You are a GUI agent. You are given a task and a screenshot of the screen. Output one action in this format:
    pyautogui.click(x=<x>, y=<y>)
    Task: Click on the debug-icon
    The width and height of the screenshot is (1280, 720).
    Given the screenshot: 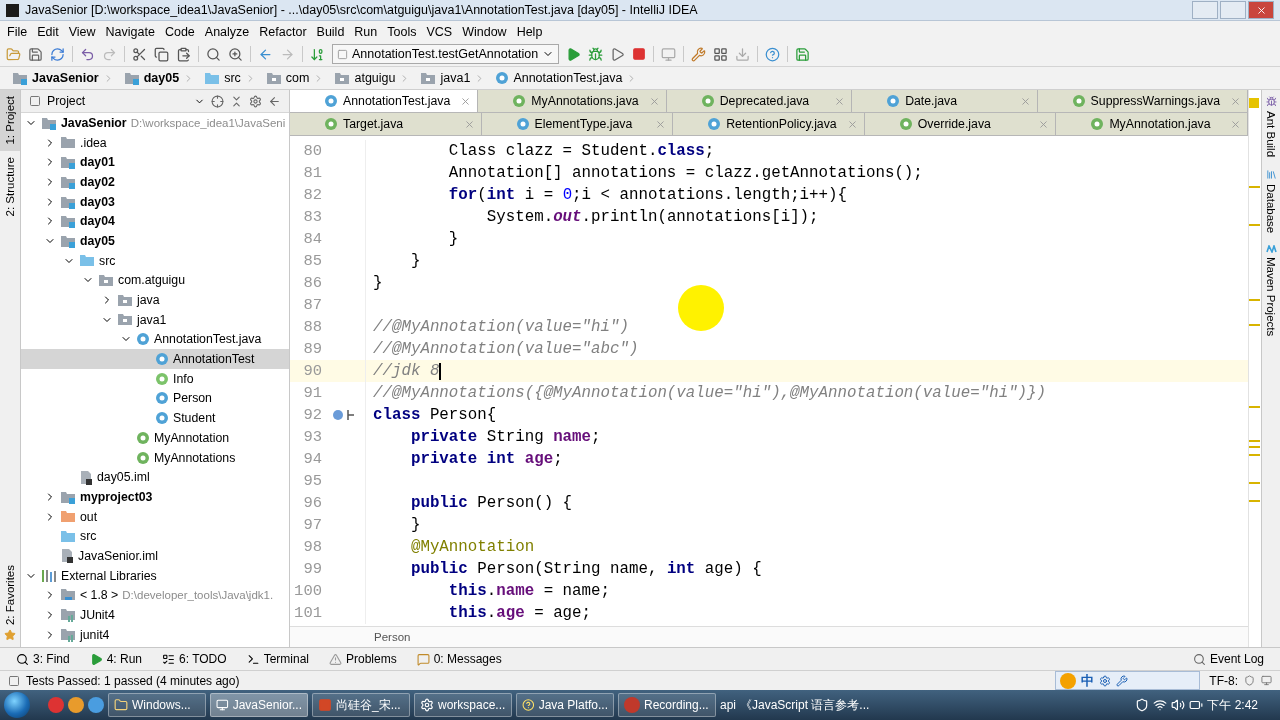 What is the action you would take?
    pyautogui.click(x=596, y=54)
    